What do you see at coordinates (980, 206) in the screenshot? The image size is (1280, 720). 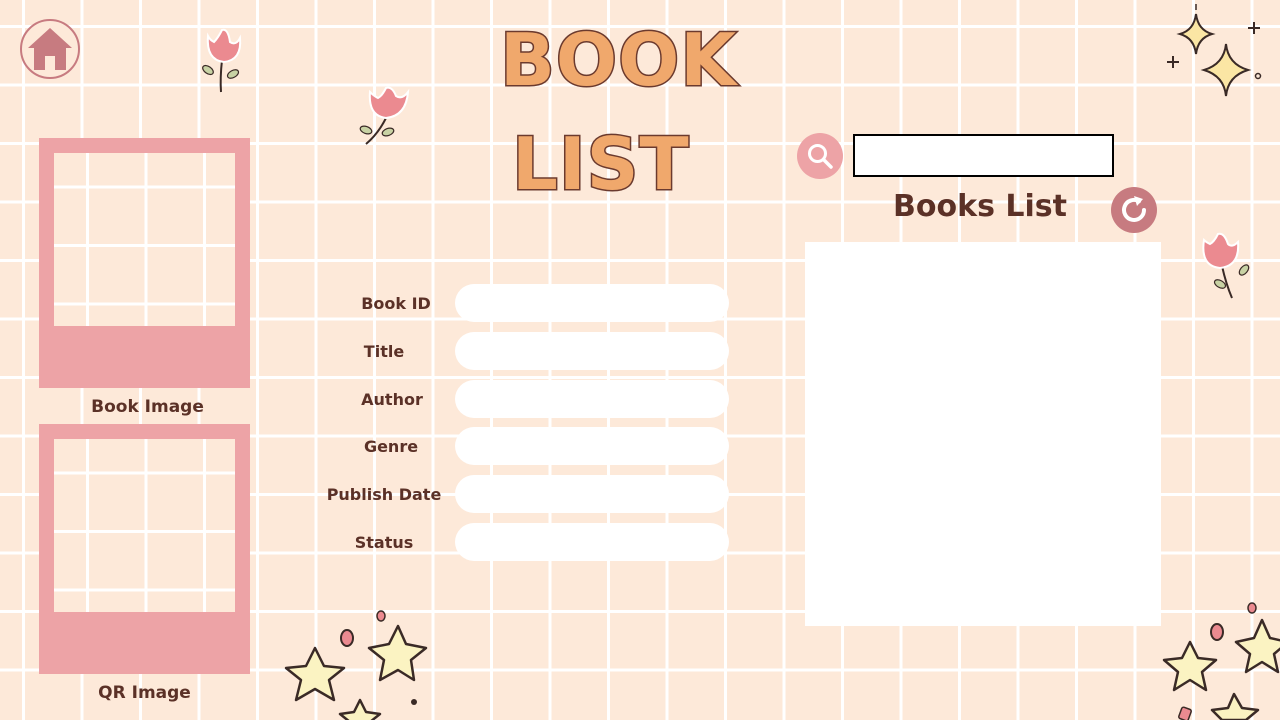 I see `books-list-title: Books List` at bounding box center [980, 206].